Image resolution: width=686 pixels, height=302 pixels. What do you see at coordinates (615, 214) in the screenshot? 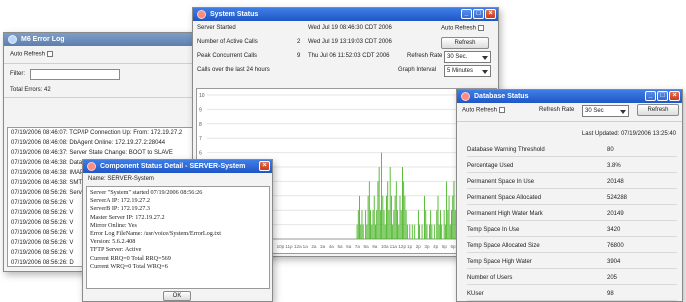
I see `db-stat-value: 20149` at bounding box center [615, 214].